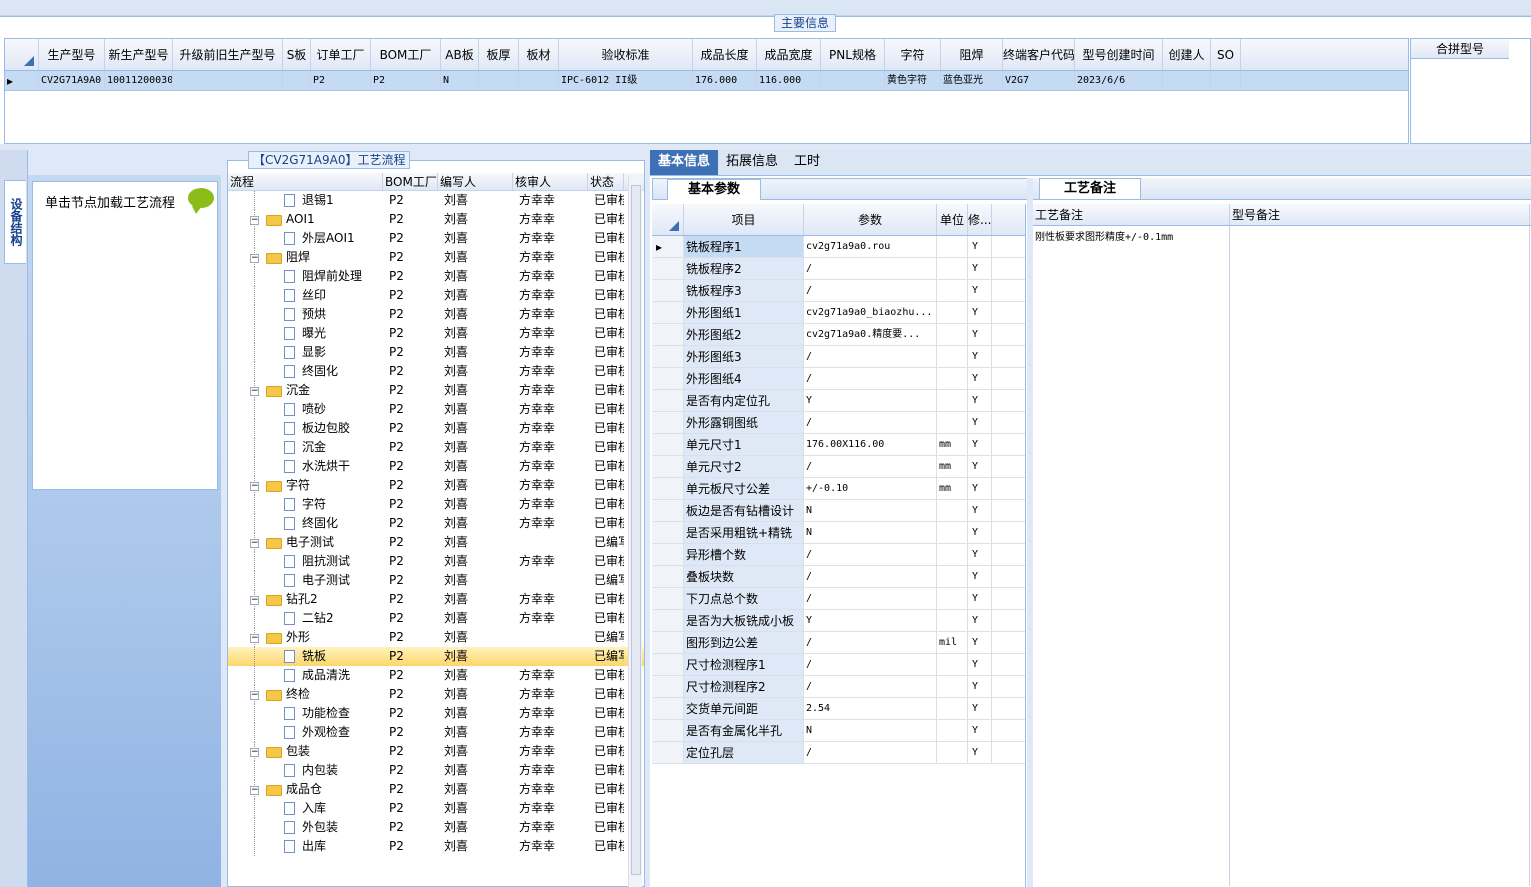  What do you see at coordinates (436, 542) in the screenshot?
I see `tree-row: − 电子测试 P2 刘喜 已编写` at bounding box center [436, 542].